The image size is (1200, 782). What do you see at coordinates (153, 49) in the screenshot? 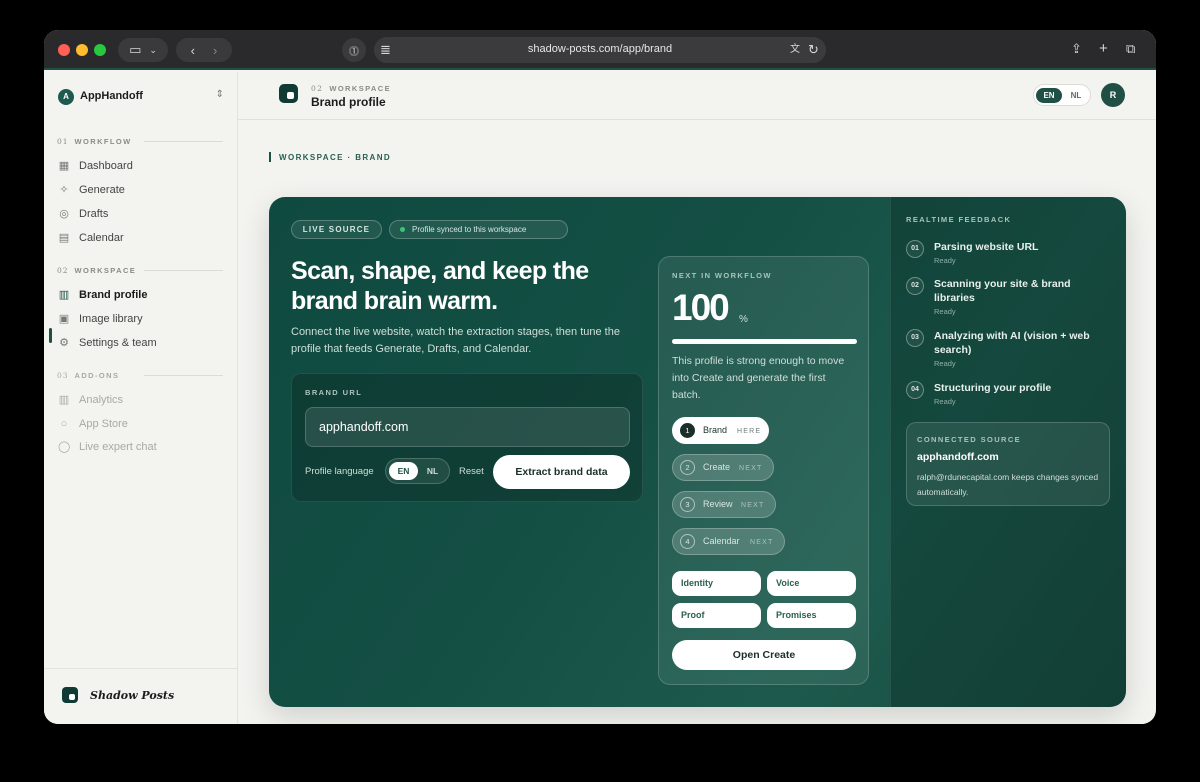
I see `chevron-down-icon: ⌄` at bounding box center [153, 49].